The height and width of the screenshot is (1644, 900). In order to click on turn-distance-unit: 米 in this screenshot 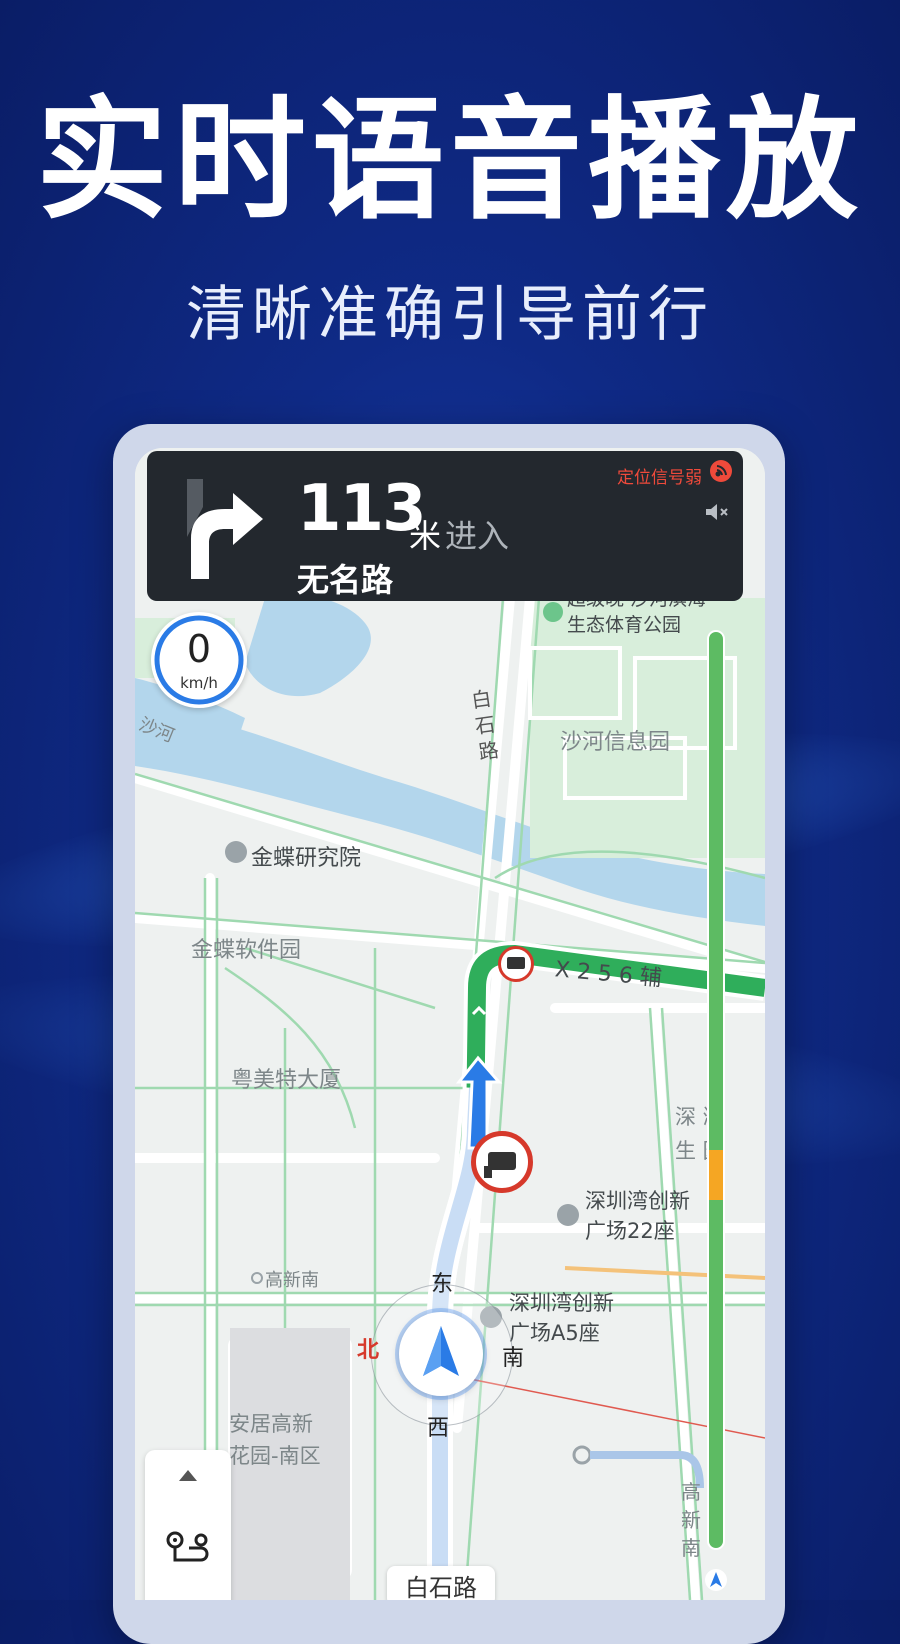, I will do `click(425, 536)`.